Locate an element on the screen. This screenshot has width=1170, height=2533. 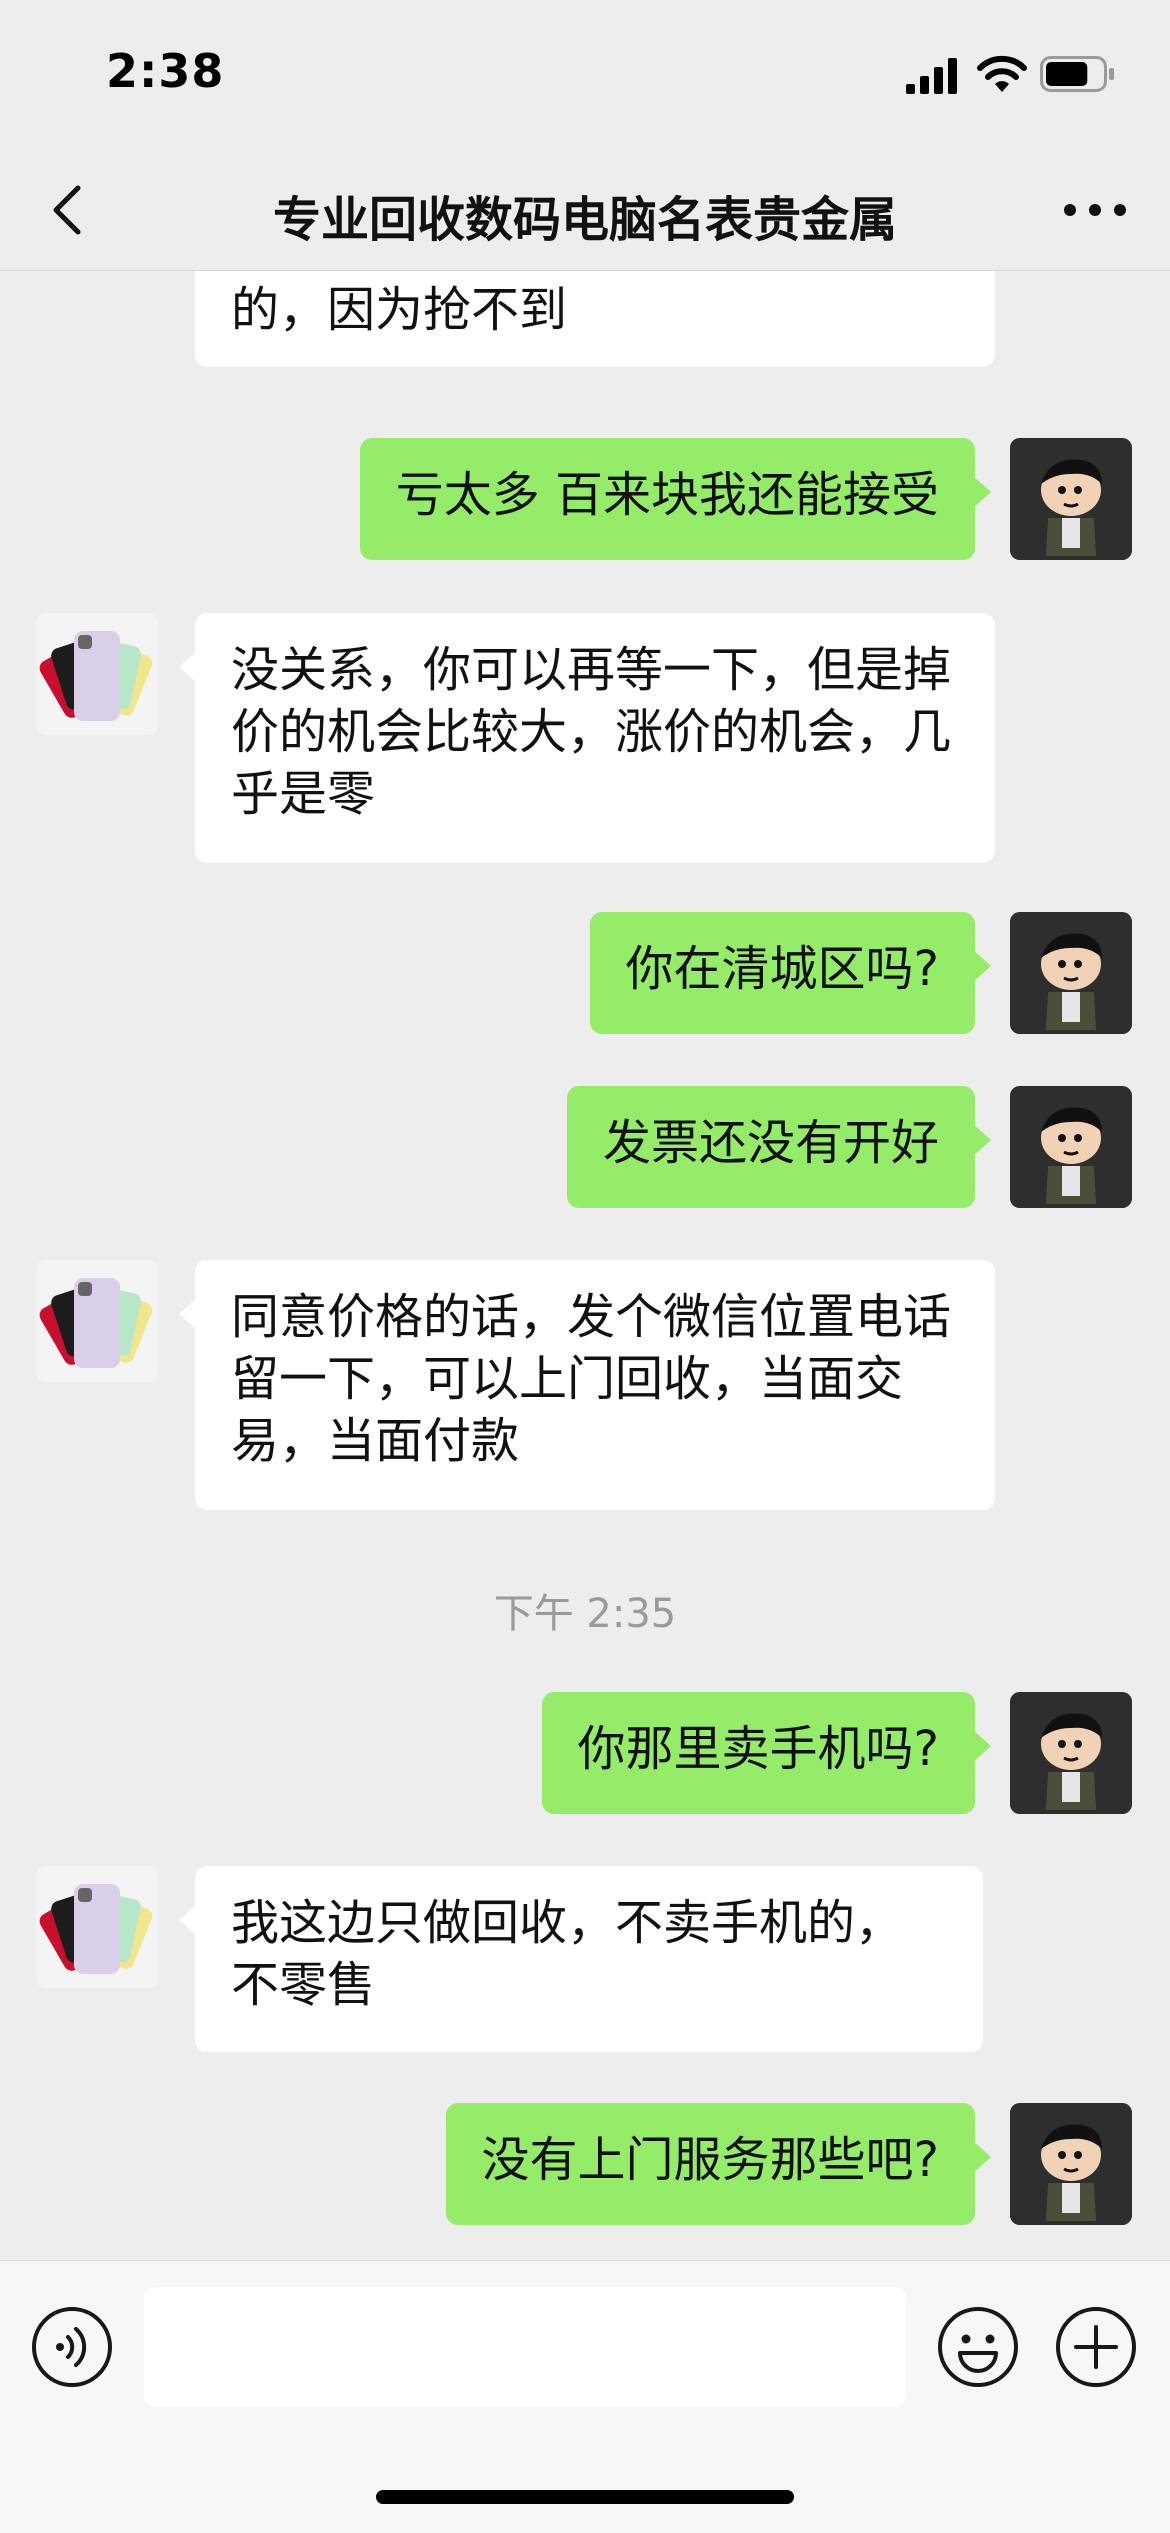
message-text: 的，因为抢不到 is located at coordinates (399, 310).